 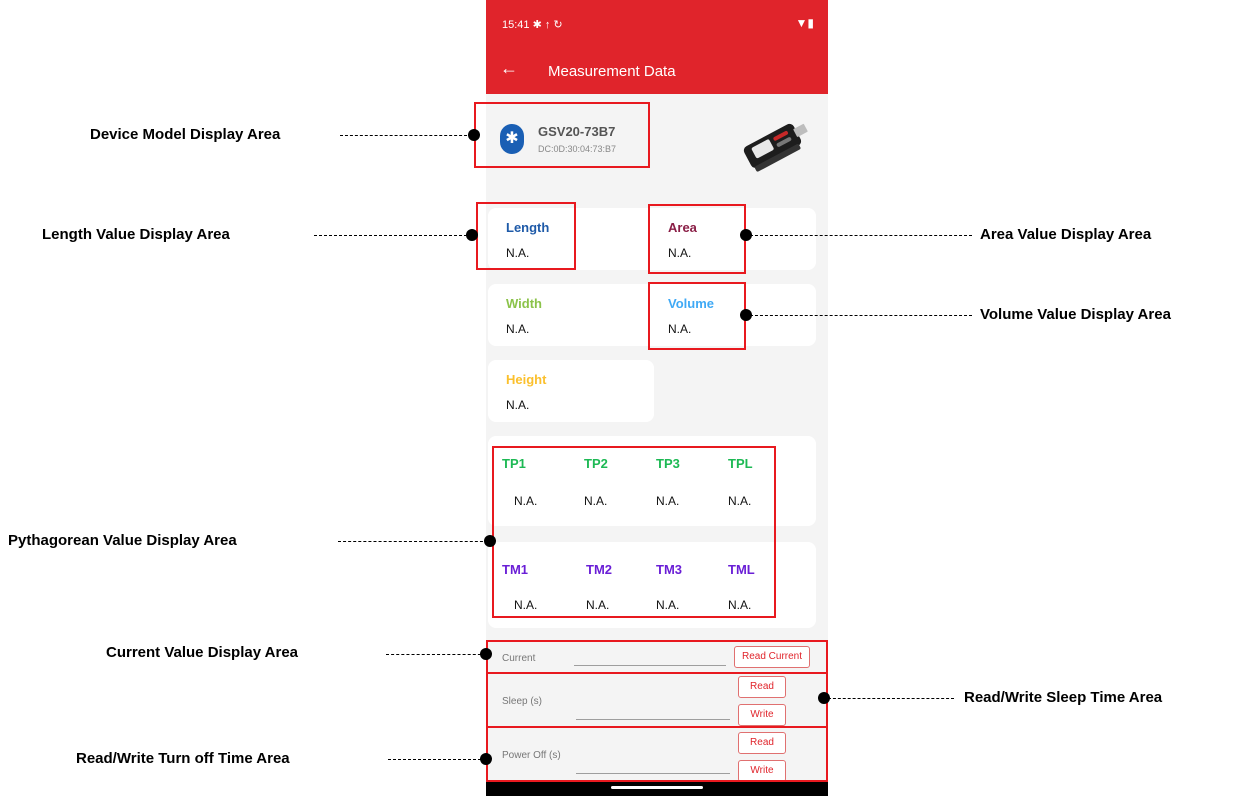 I want to click on length-highlight, so click(x=526, y=236).